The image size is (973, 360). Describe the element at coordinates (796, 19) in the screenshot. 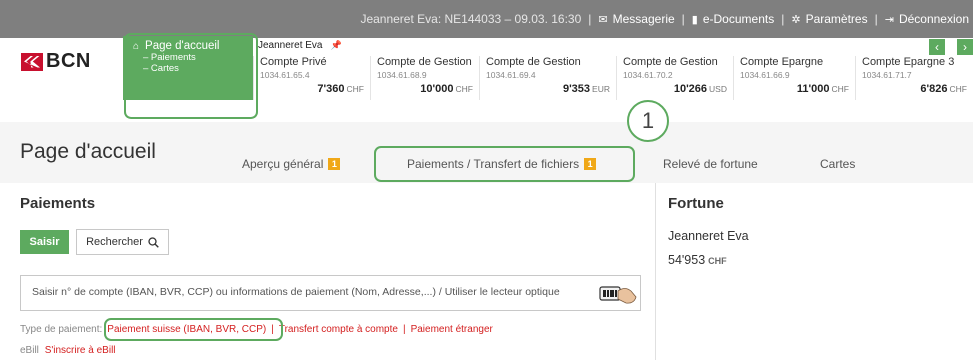

I see `gear-icon: ✲` at that location.